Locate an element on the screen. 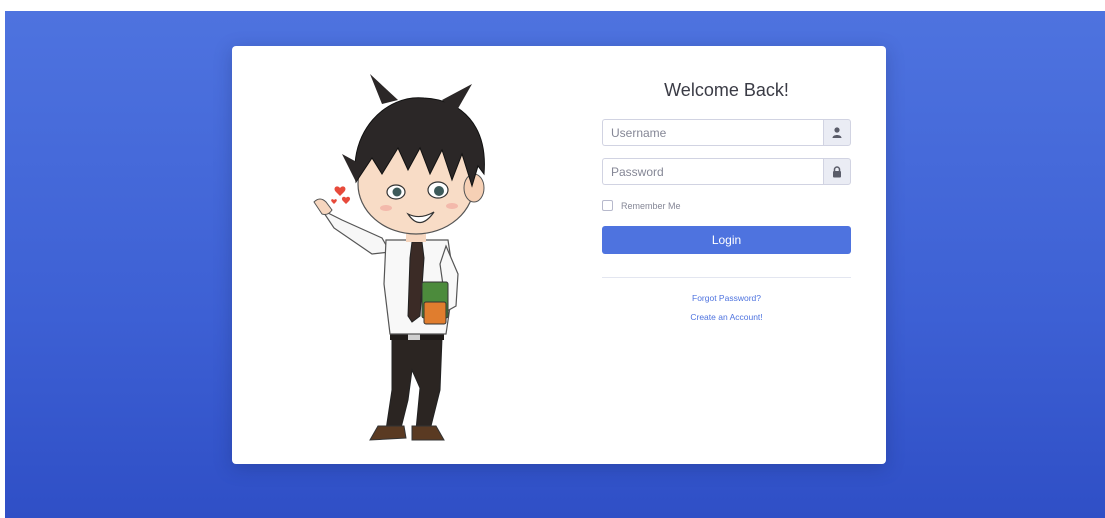 Image resolution: width=1105 pixels, height=518 pixels. password-input is located at coordinates (712, 171).